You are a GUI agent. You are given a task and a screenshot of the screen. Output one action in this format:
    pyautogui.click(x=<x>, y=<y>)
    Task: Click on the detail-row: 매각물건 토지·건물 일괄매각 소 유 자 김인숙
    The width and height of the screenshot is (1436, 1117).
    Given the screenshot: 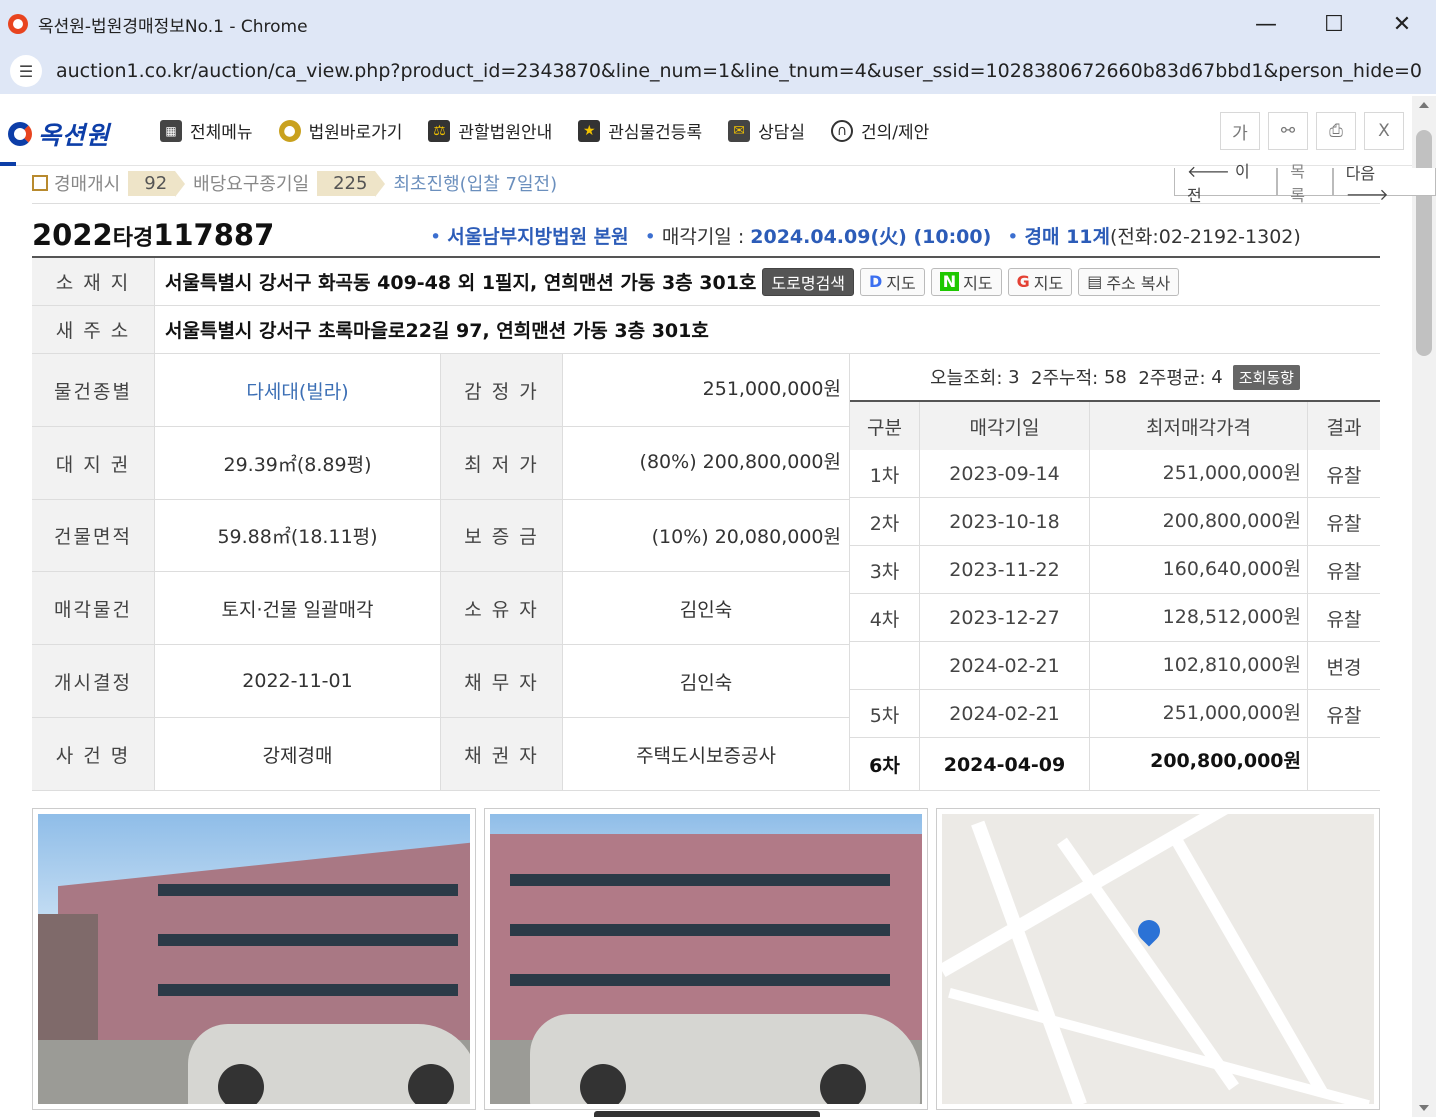 What is the action you would take?
    pyautogui.click(x=441, y=608)
    